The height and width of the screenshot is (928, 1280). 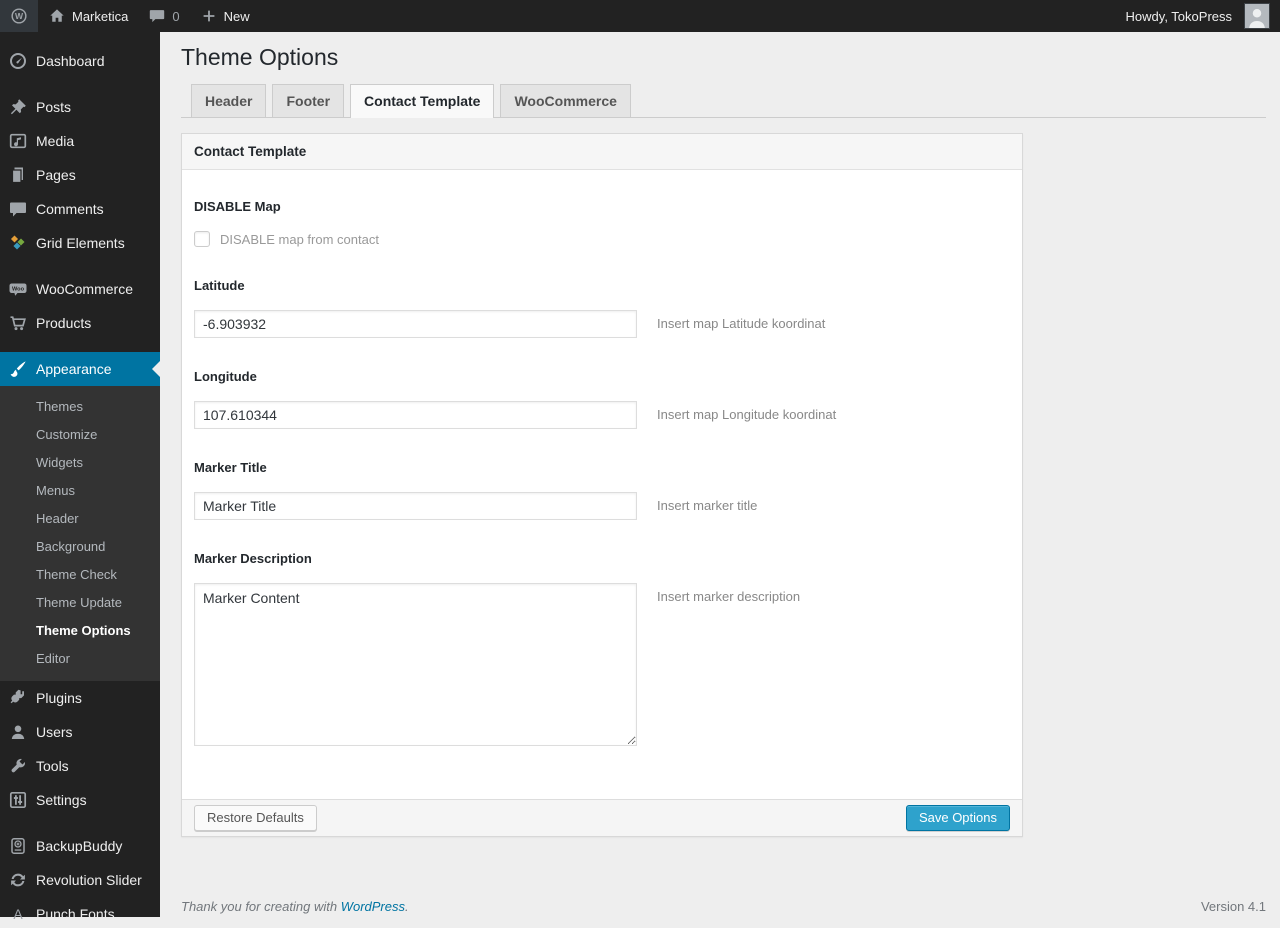 What do you see at coordinates (1257, 16) in the screenshot?
I see `avatar` at bounding box center [1257, 16].